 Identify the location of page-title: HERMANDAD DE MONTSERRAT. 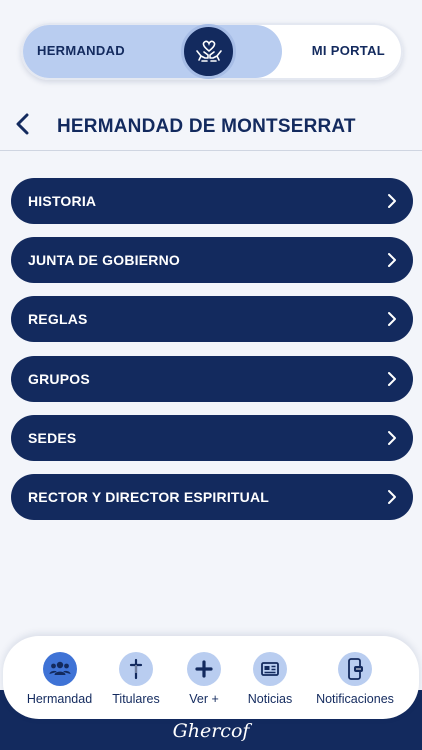
(206, 126).